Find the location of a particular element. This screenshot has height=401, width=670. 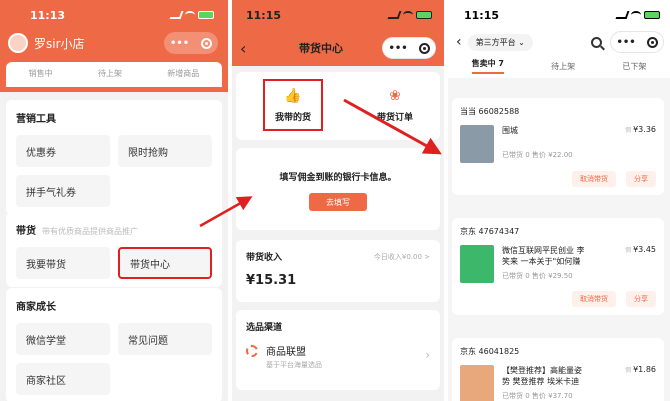

thumb-up-icon: 👍 is located at coordinates (293, 96).